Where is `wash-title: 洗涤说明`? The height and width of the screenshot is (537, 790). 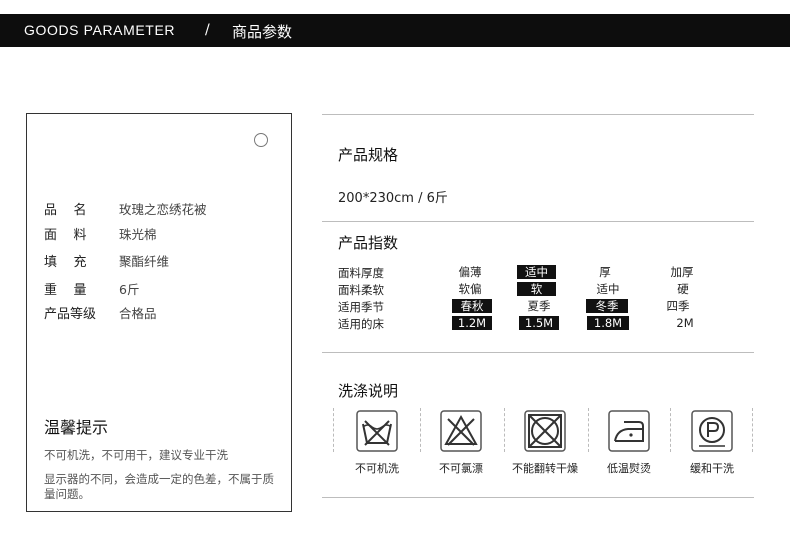 wash-title: 洗涤说明 is located at coordinates (368, 391).